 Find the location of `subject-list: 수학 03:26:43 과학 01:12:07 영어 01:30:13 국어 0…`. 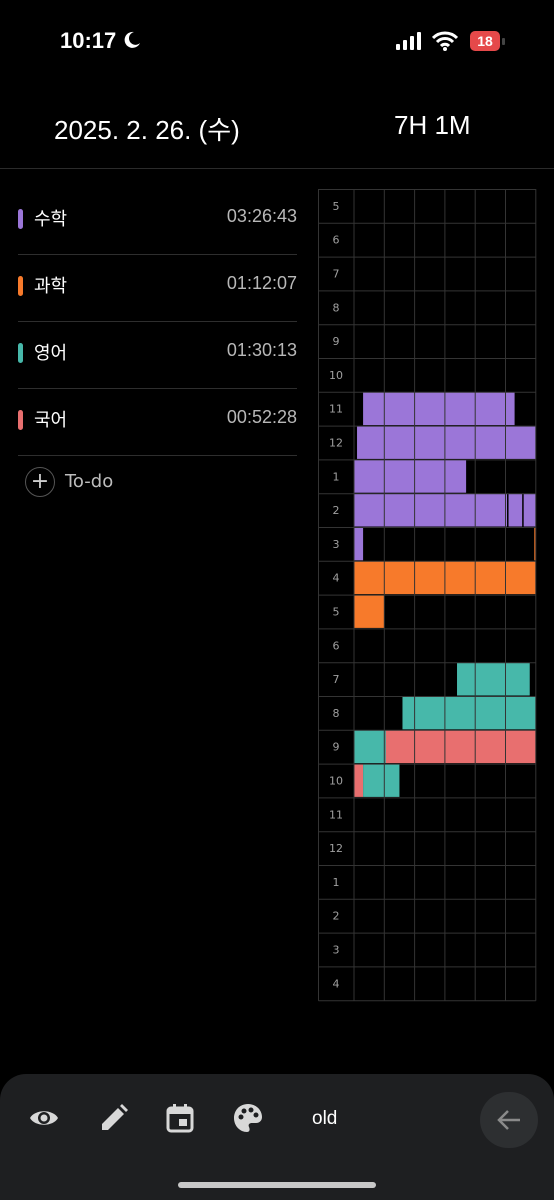

subject-list: 수학 03:26:43 과학 01:12:07 영어 01:30:13 국어 0… is located at coordinates (157, 322).